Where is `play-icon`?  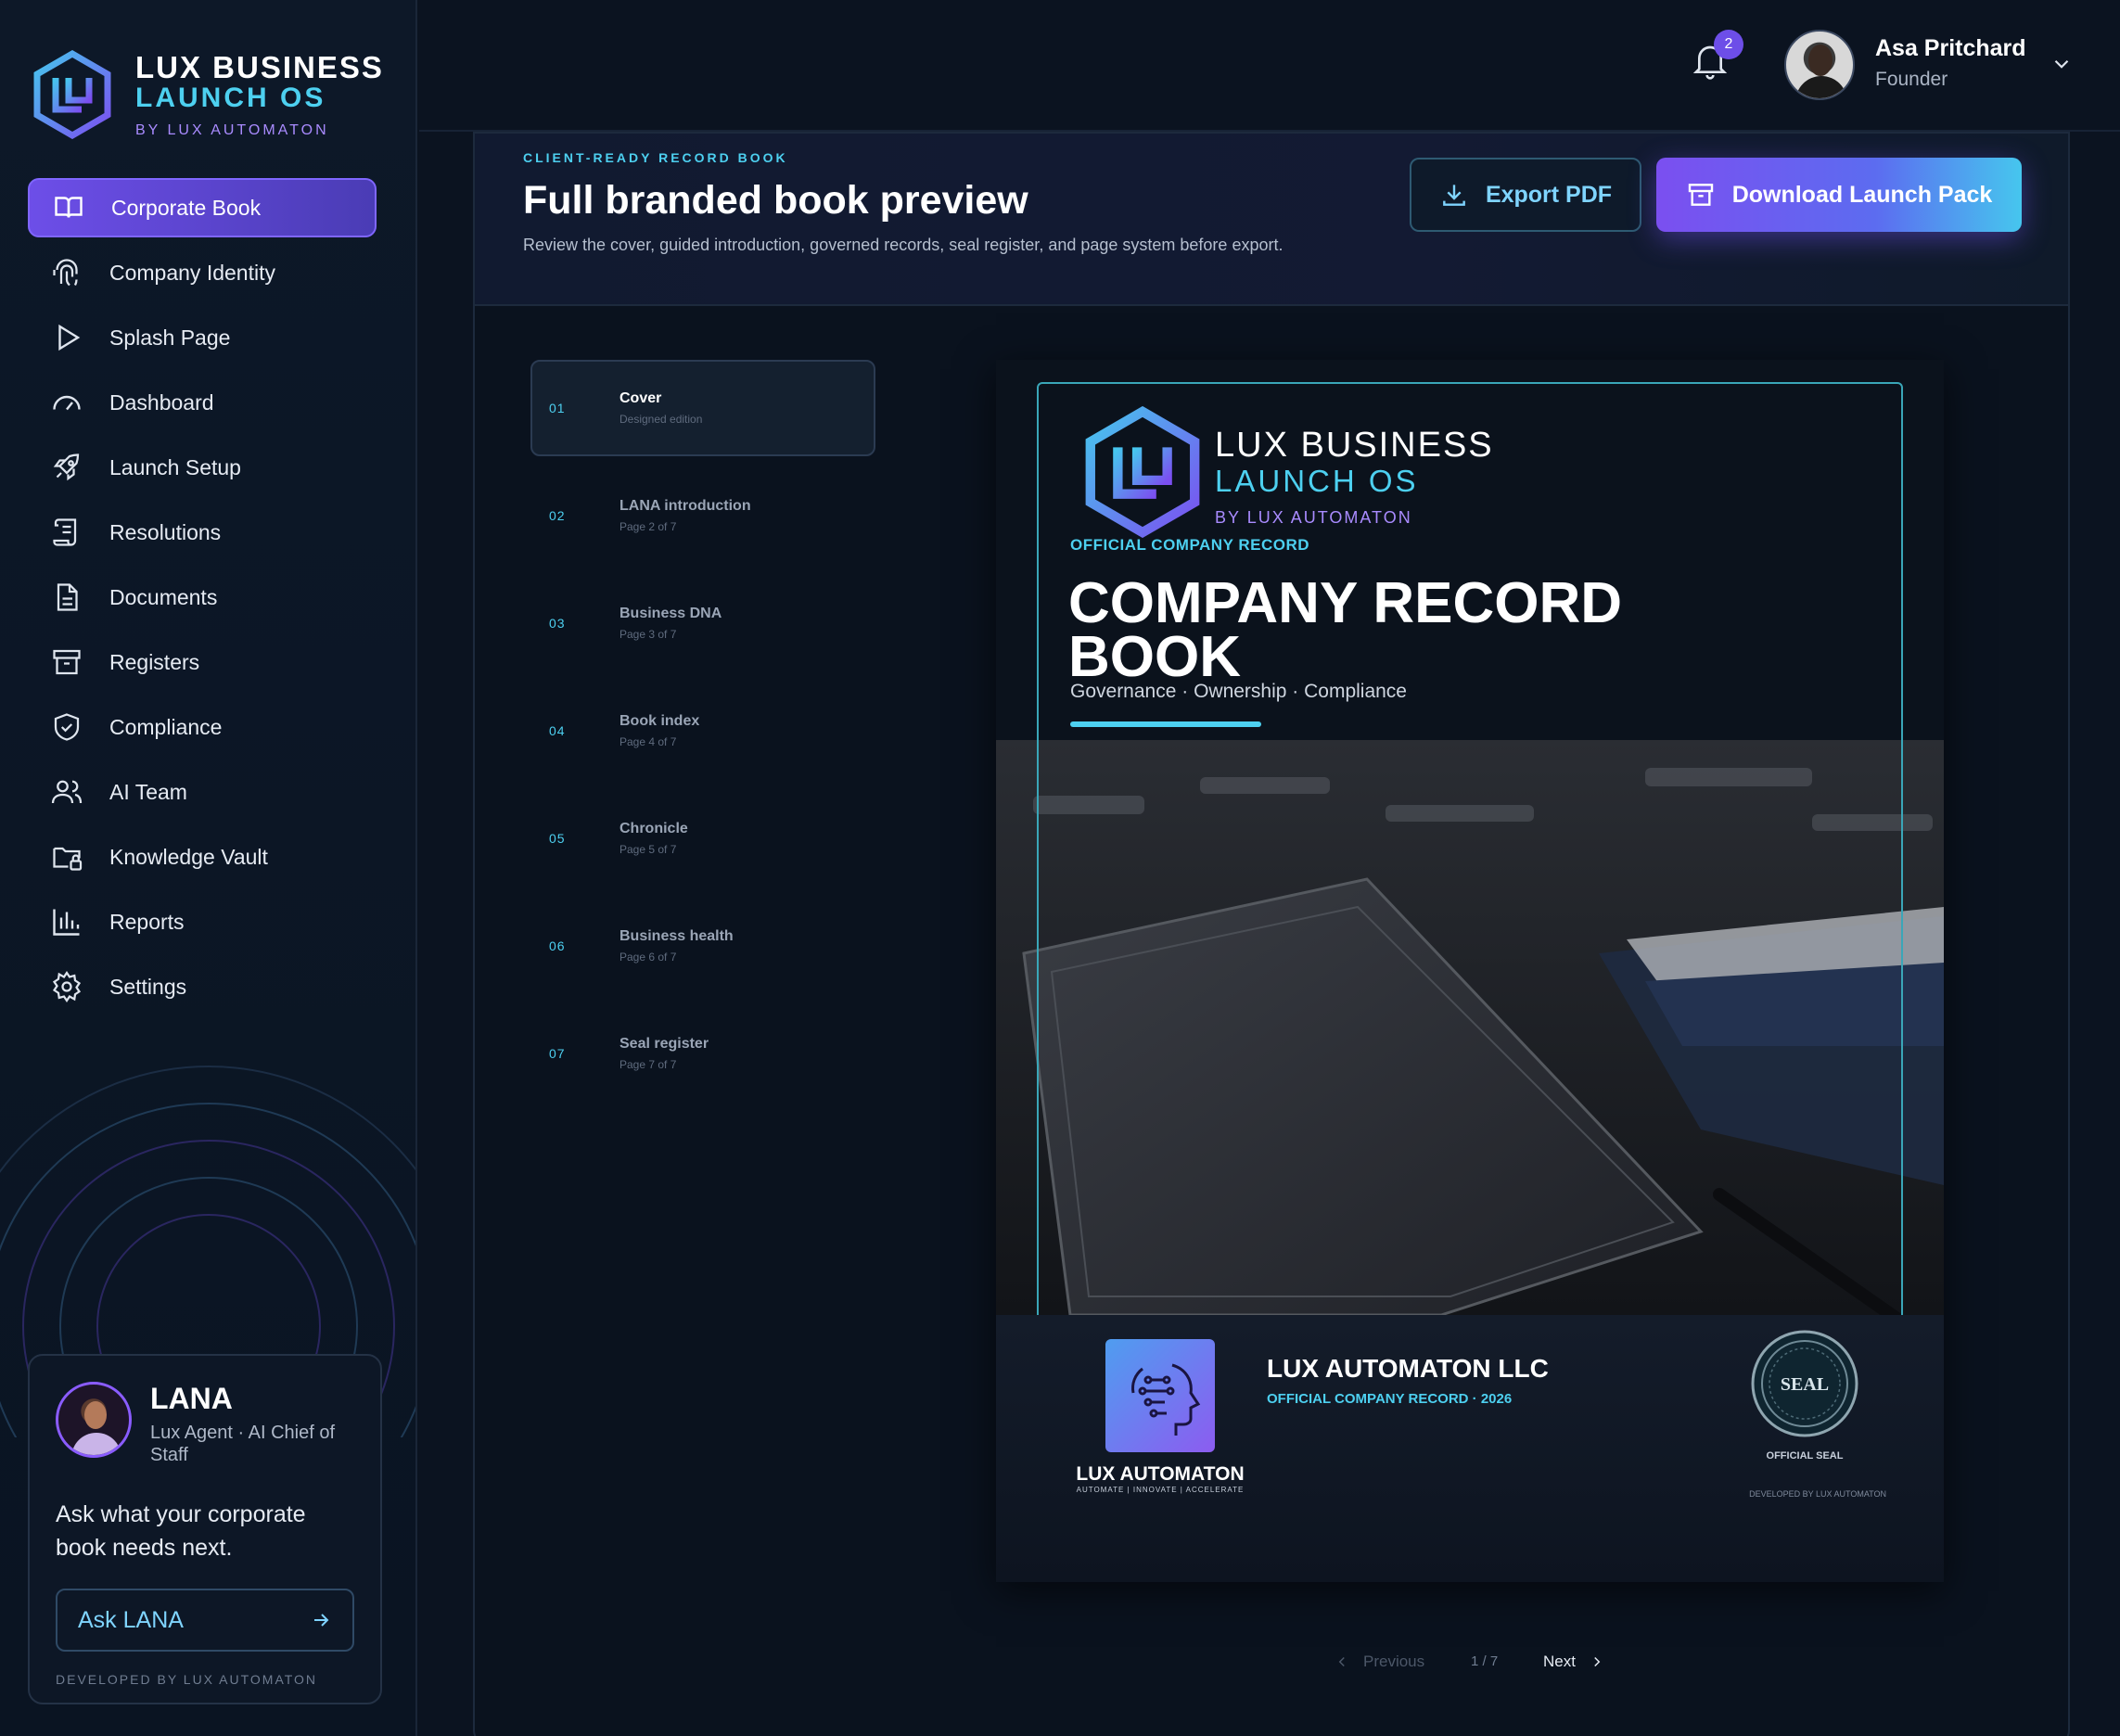 play-icon is located at coordinates (69, 337).